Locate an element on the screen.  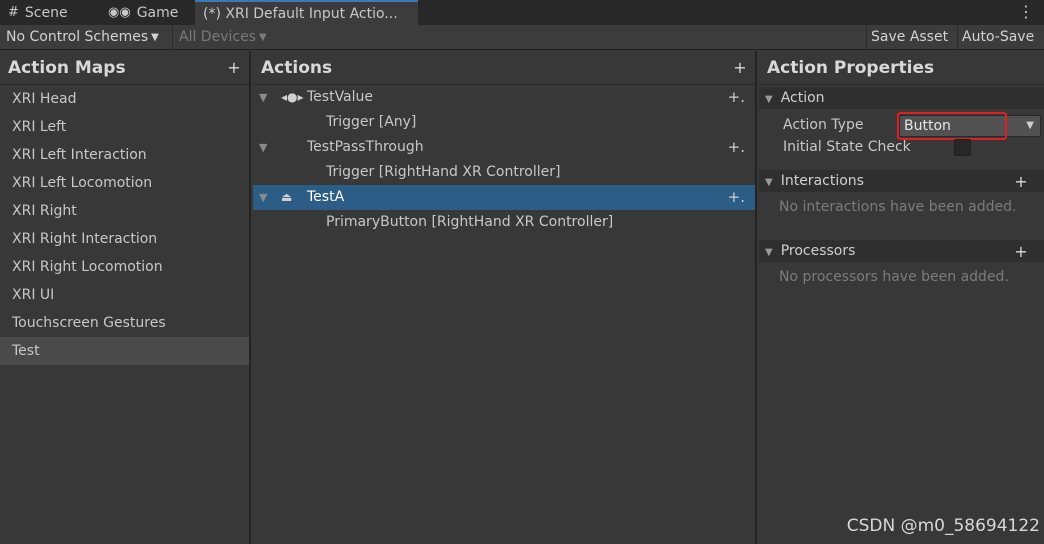
binding-row: PrimaryButton [RightHand XR Controller] is located at coordinates (504, 222).